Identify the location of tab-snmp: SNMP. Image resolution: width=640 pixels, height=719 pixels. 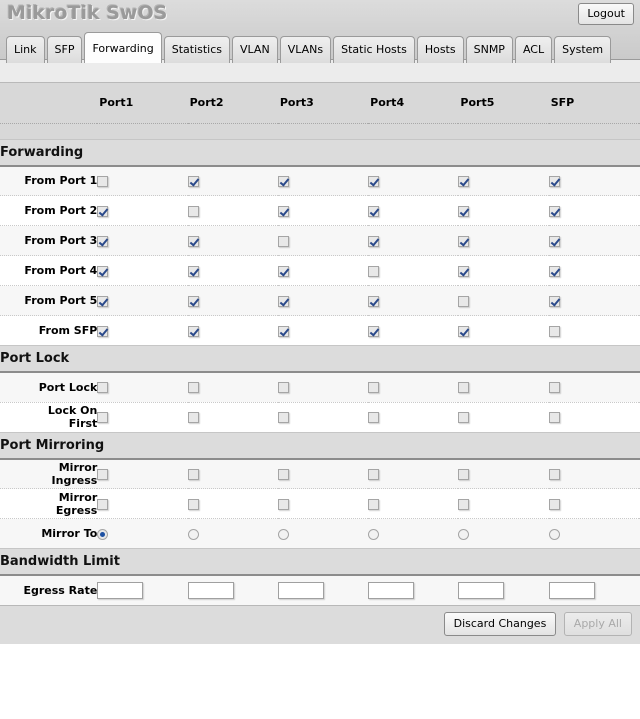
(489, 49).